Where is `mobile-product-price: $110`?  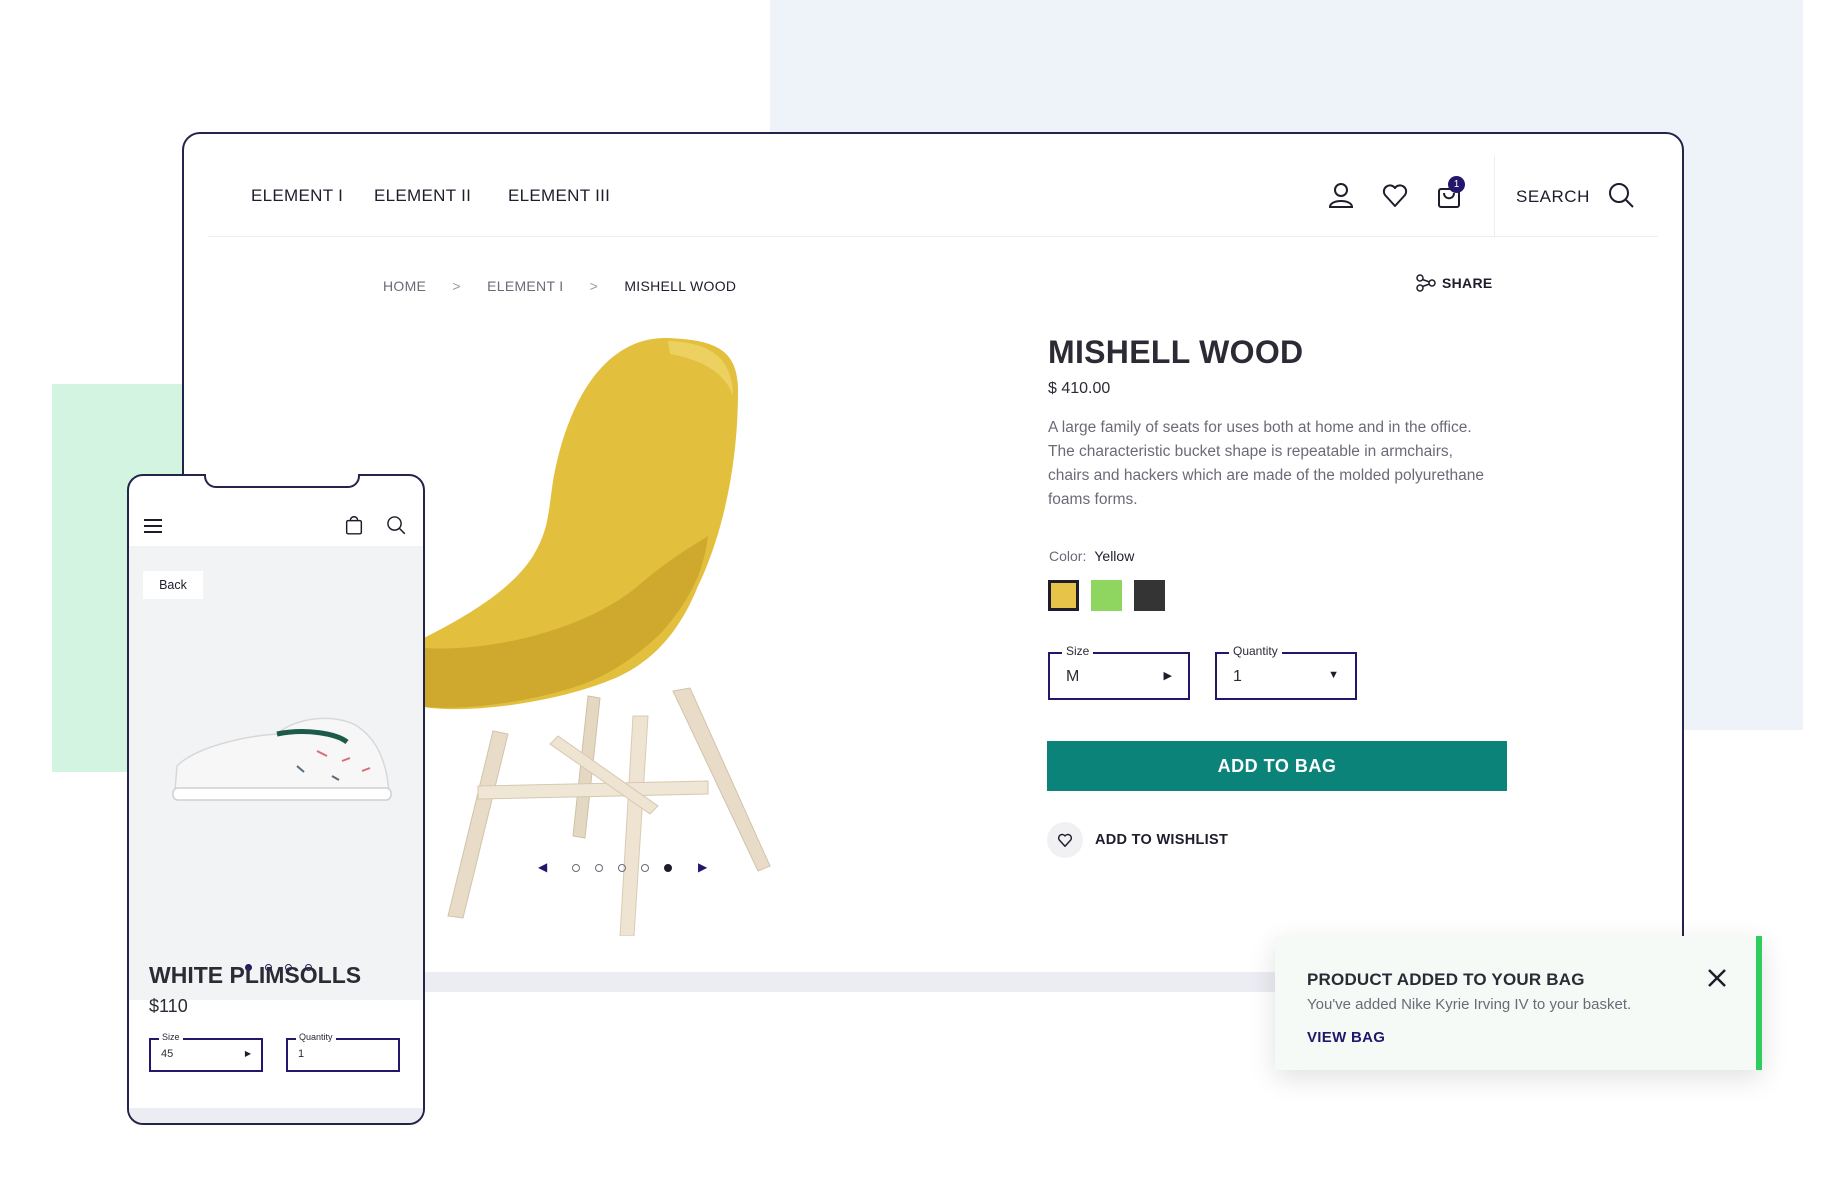
mobile-product-price: $110 is located at coordinates (168, 1006).